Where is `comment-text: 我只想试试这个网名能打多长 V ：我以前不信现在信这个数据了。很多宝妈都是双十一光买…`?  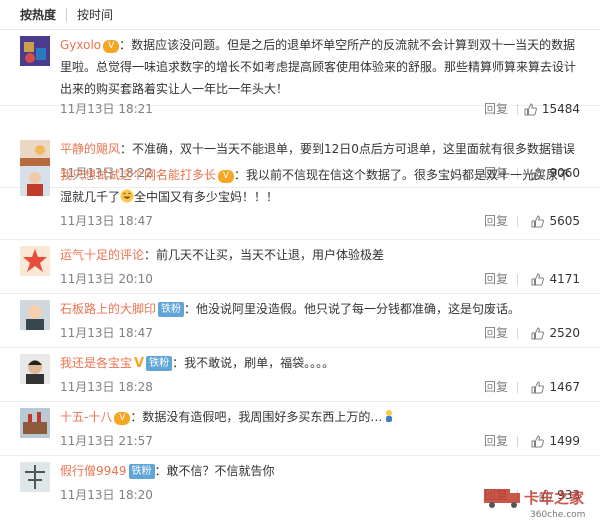
comment-text: 我只想试试这个网名能打多长 V ：我以前不信现在信这个数据了。很多宝妈都是双十一光买… is located at coordinates (320, 186).